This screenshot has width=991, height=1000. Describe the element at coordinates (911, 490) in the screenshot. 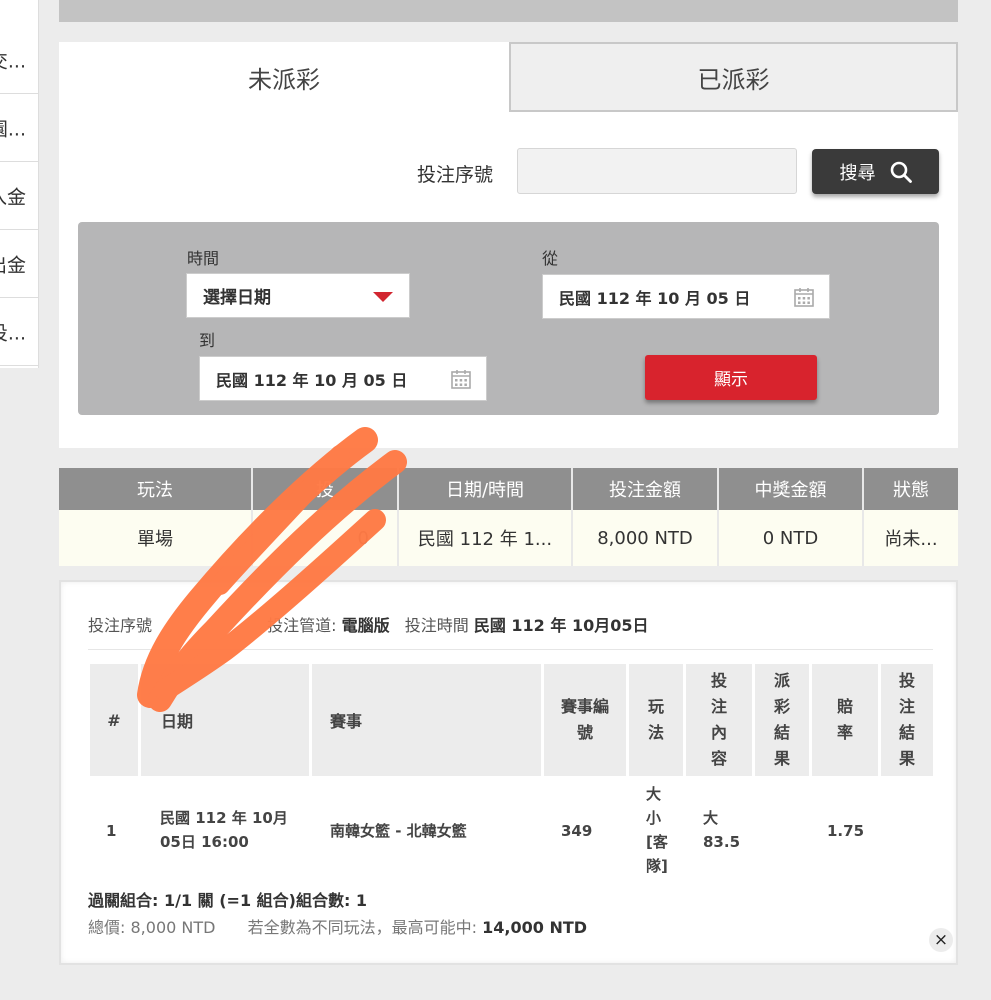

I see `header-status: 狀態` at that location.